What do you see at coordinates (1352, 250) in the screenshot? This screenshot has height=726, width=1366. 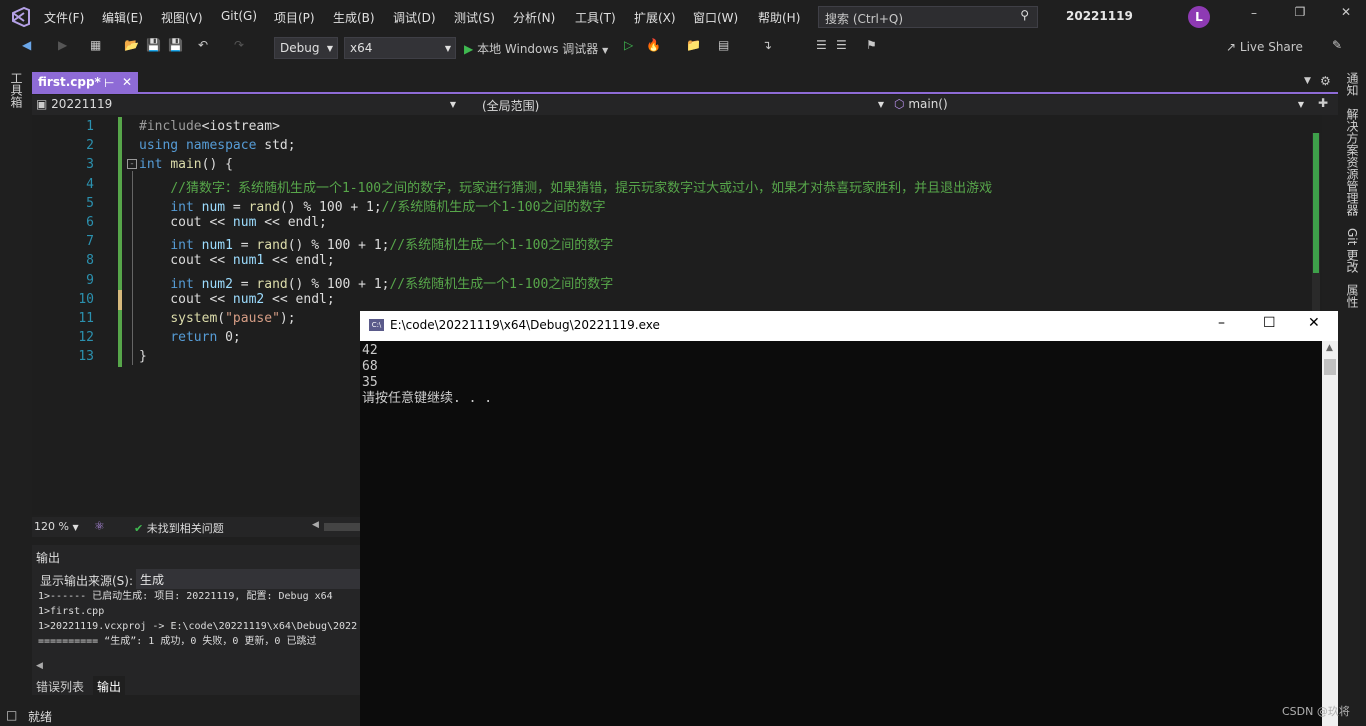 I see `git-changes-tab: Git 更改` at bounding box center [1352, 250].